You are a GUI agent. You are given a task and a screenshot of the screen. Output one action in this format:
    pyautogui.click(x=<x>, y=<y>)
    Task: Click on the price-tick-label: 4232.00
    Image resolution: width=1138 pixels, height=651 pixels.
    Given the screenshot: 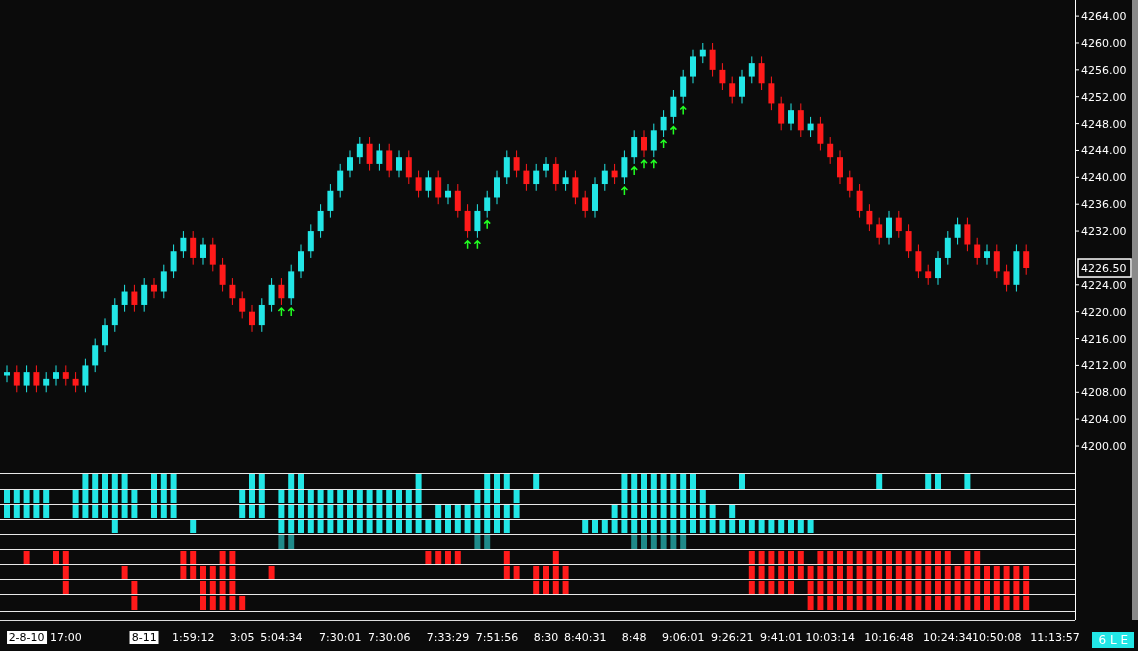 What is the action you would take?
    pyautogui.click(x=1104, y=232)
    